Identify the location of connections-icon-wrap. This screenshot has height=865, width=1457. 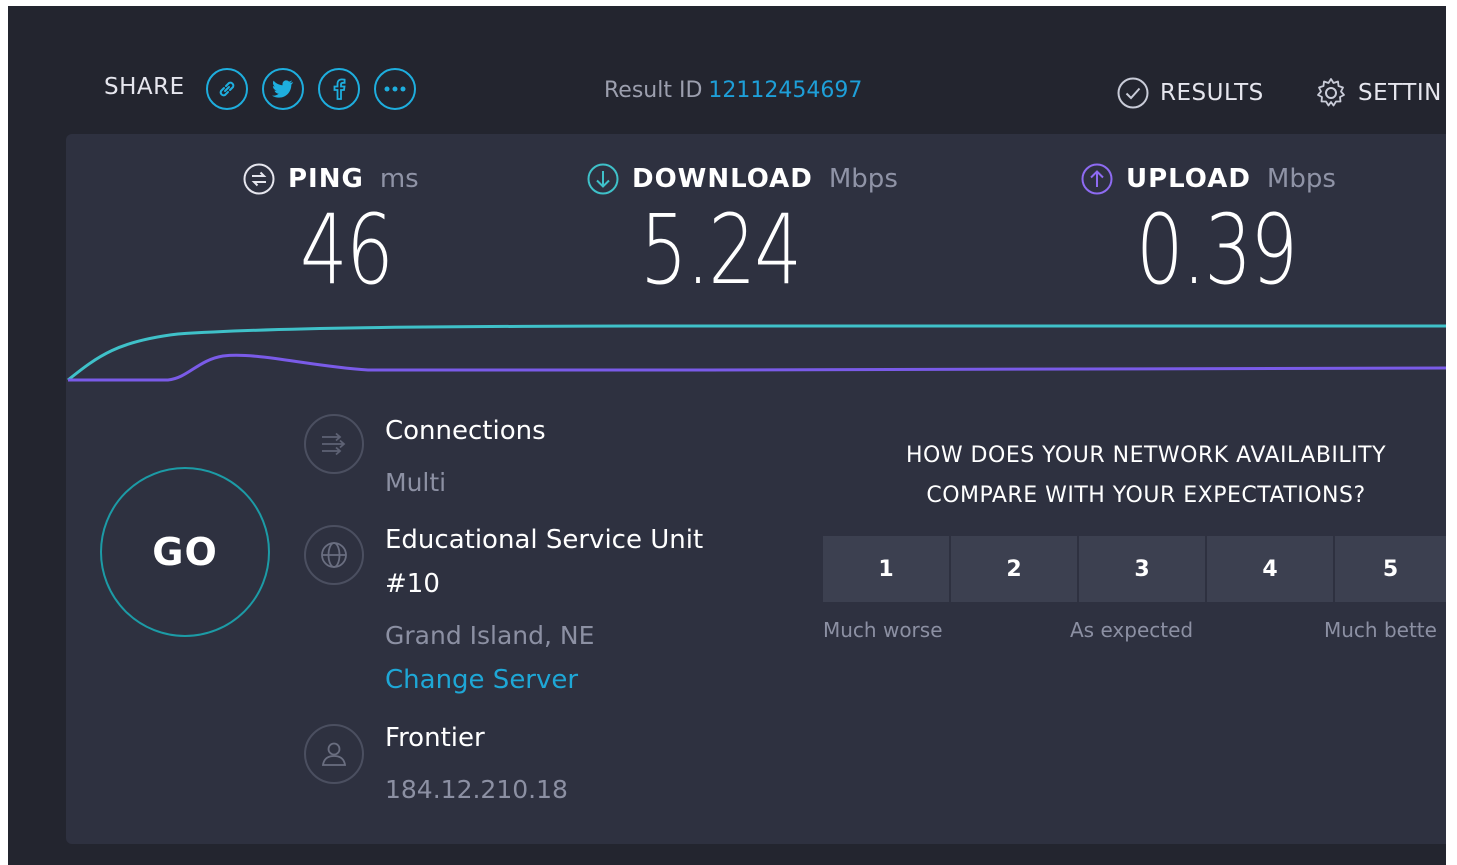
(334, 444).